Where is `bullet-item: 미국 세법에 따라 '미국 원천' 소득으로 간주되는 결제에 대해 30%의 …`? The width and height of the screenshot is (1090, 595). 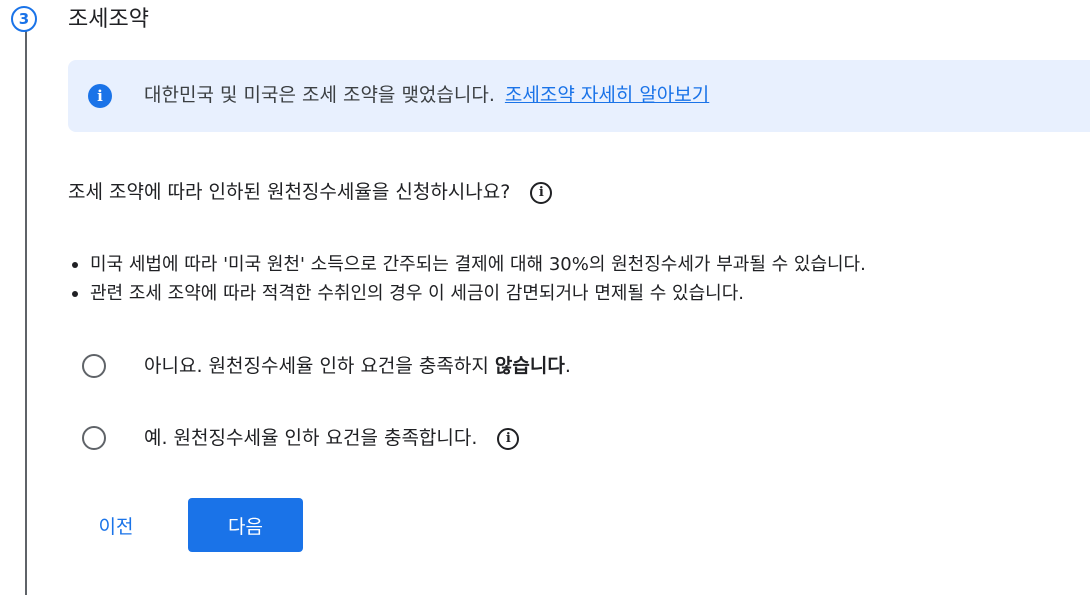 bullet-item: 미국 세법에 따라 '미국 원천' 소득으로 간주되는 결제에 대해 30%의 … is located at coordinates (467, 264).